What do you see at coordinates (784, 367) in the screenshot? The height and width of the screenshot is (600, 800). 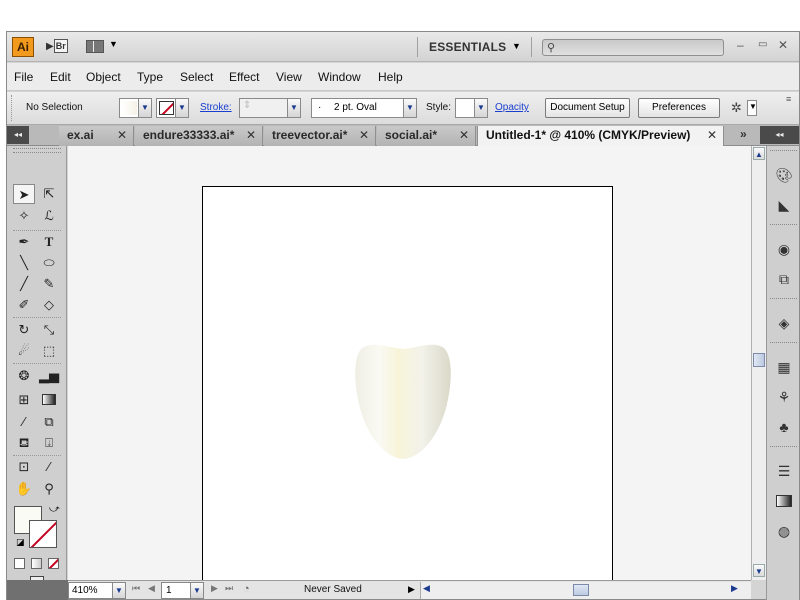 I see `swatches-icon: ▦` at bounding box center [784, 367].